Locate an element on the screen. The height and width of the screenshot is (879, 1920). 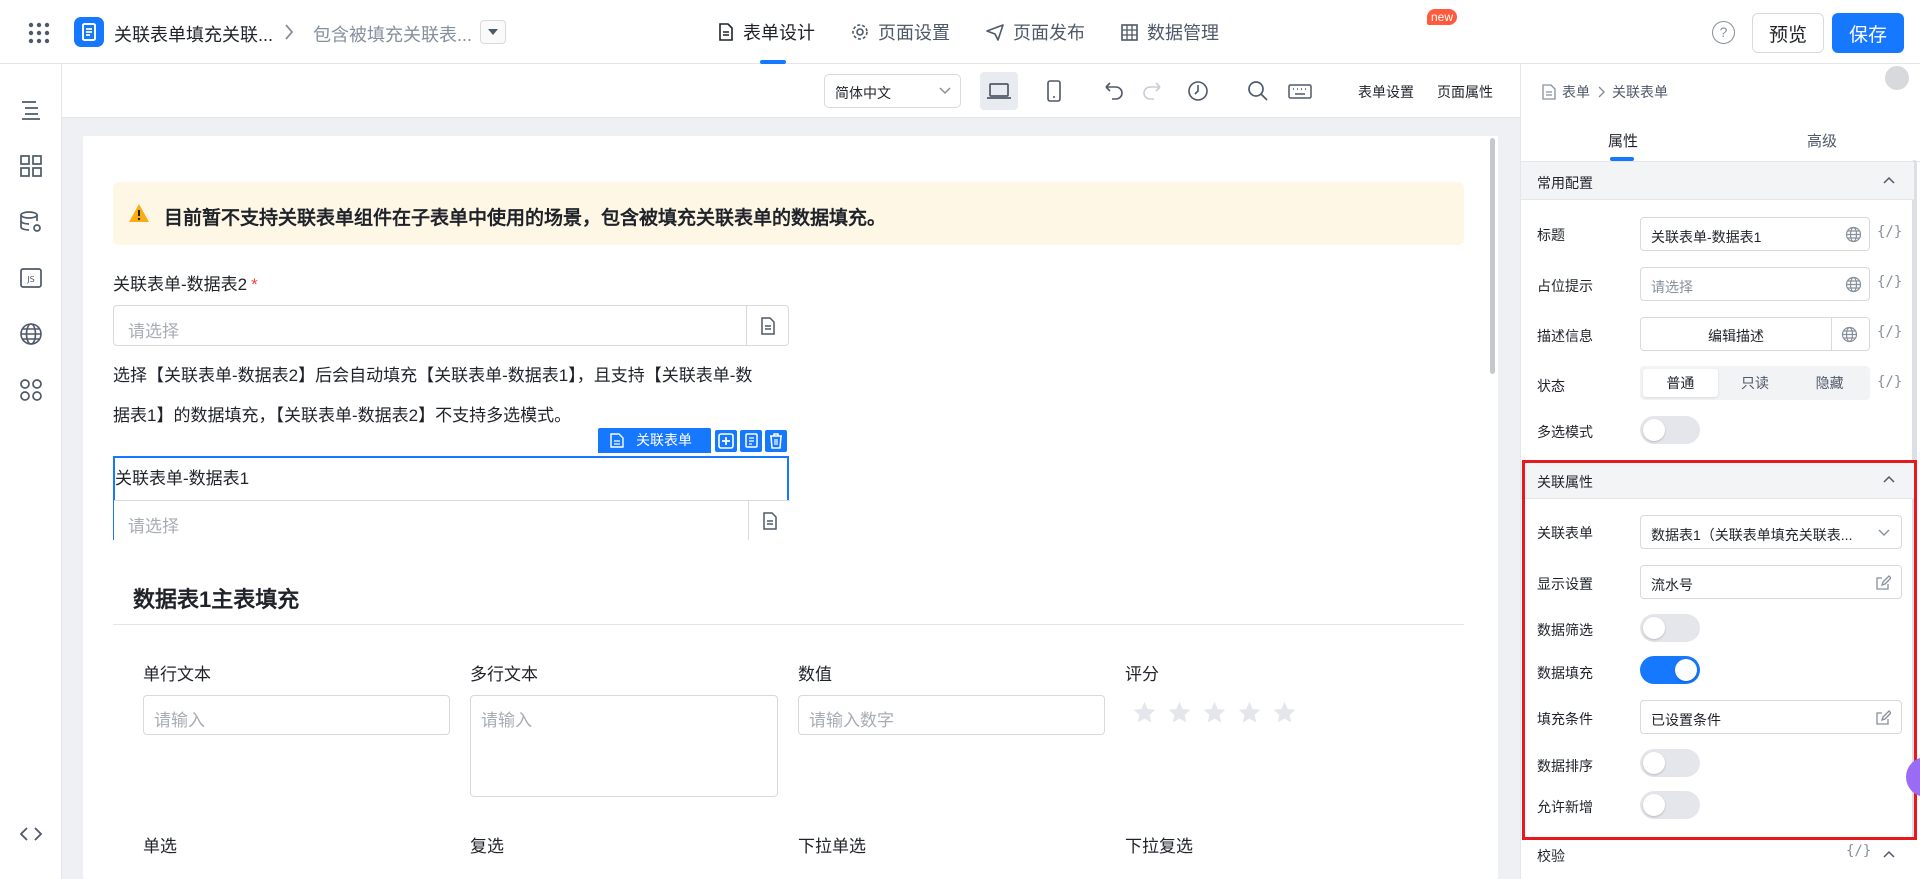
data-sort-switch is located at coordinates (1670, 763).